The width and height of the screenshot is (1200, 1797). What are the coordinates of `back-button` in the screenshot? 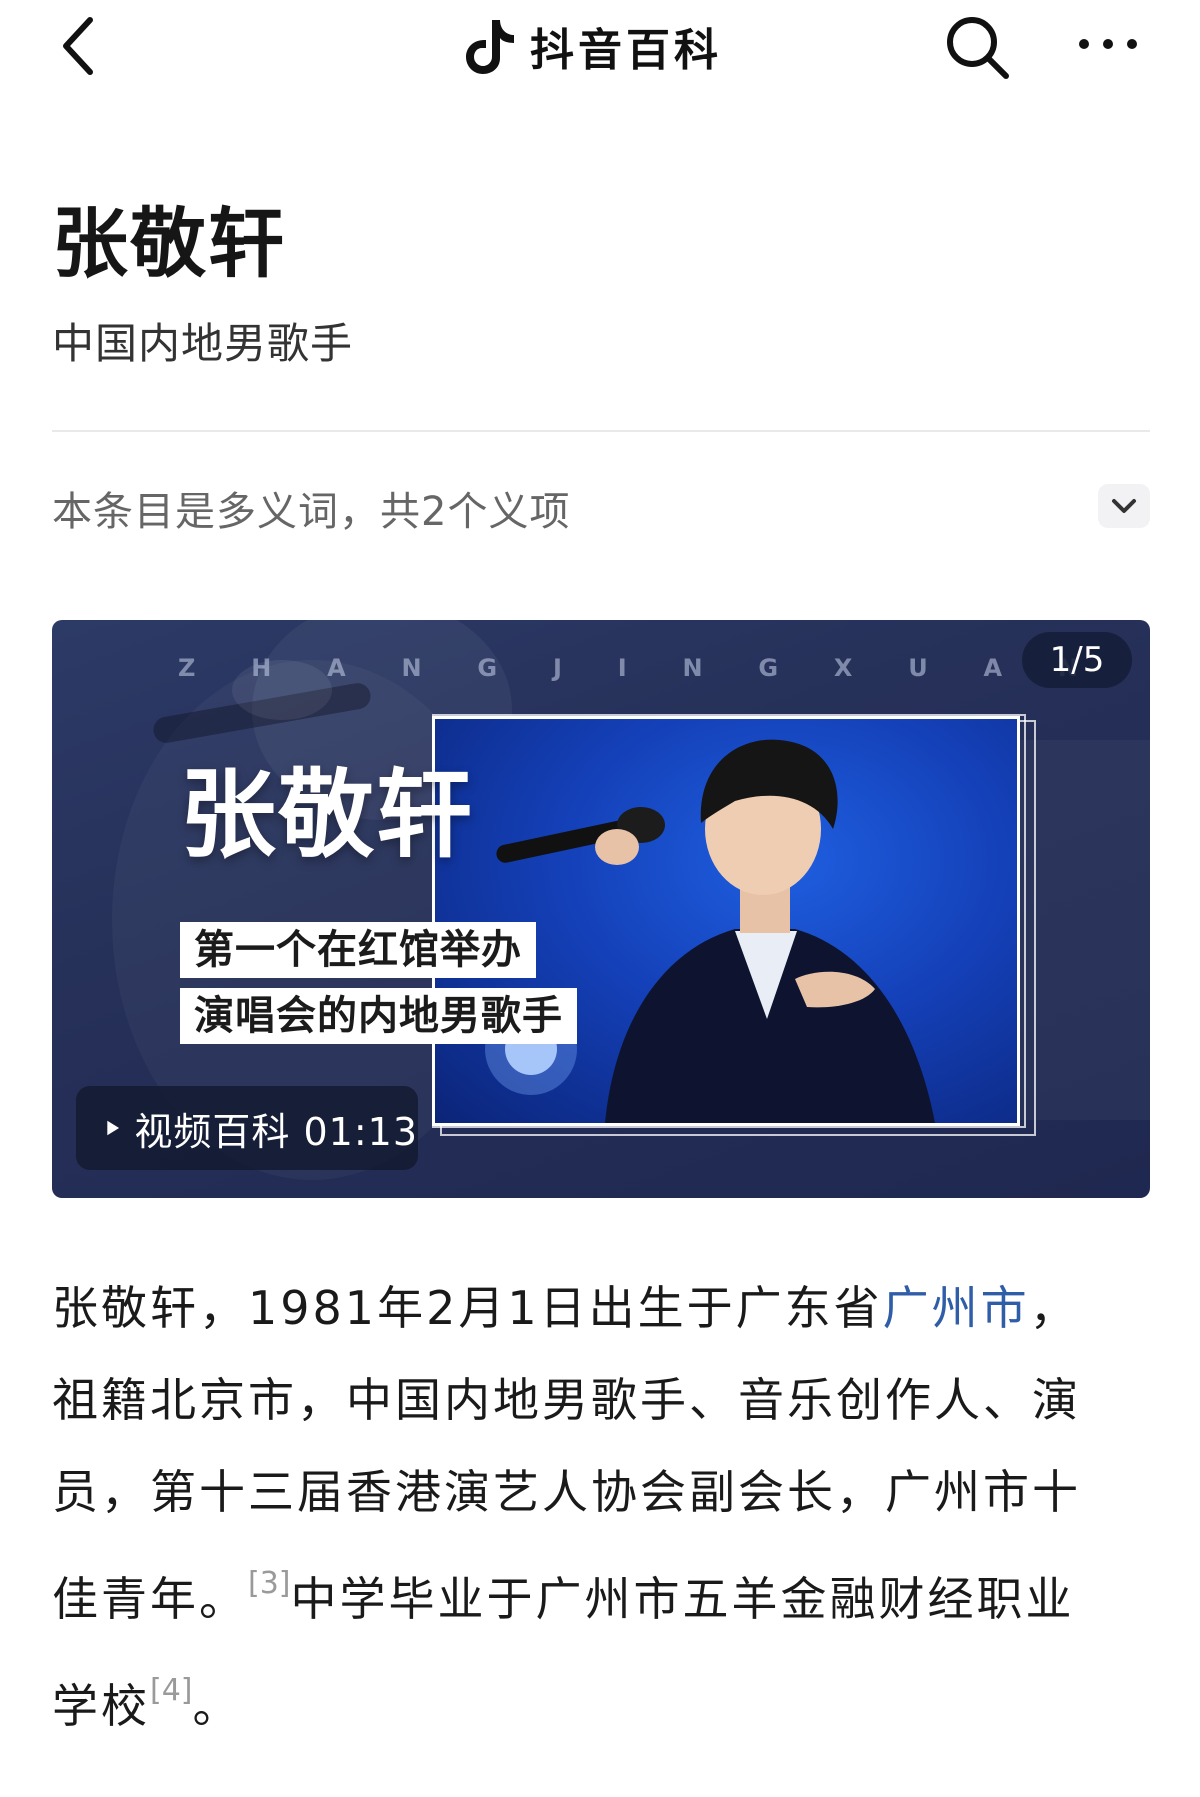 It's located at (82, 46).